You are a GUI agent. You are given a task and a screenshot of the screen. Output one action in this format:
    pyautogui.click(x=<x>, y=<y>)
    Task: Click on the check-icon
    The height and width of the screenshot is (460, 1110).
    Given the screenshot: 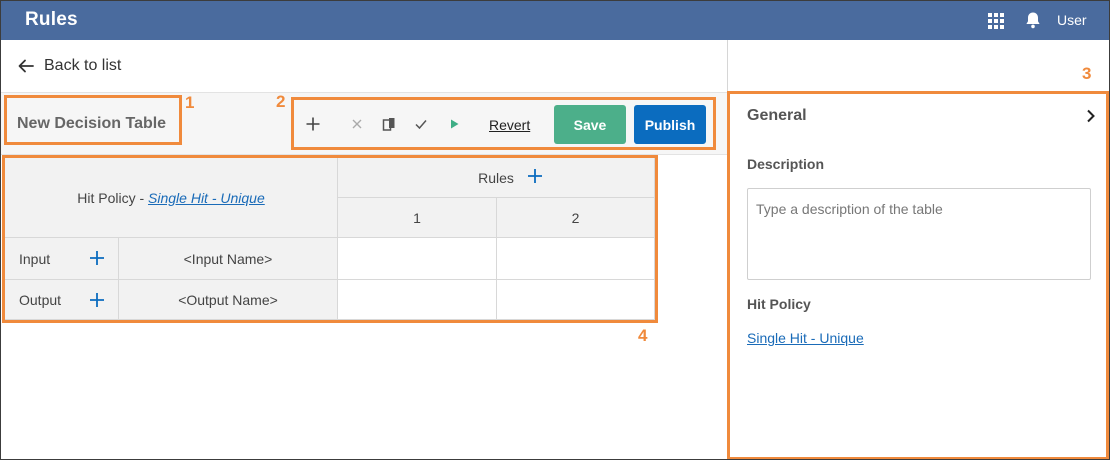 What is the action you would take?
    pyautogui.click(x=421, y=124)
    